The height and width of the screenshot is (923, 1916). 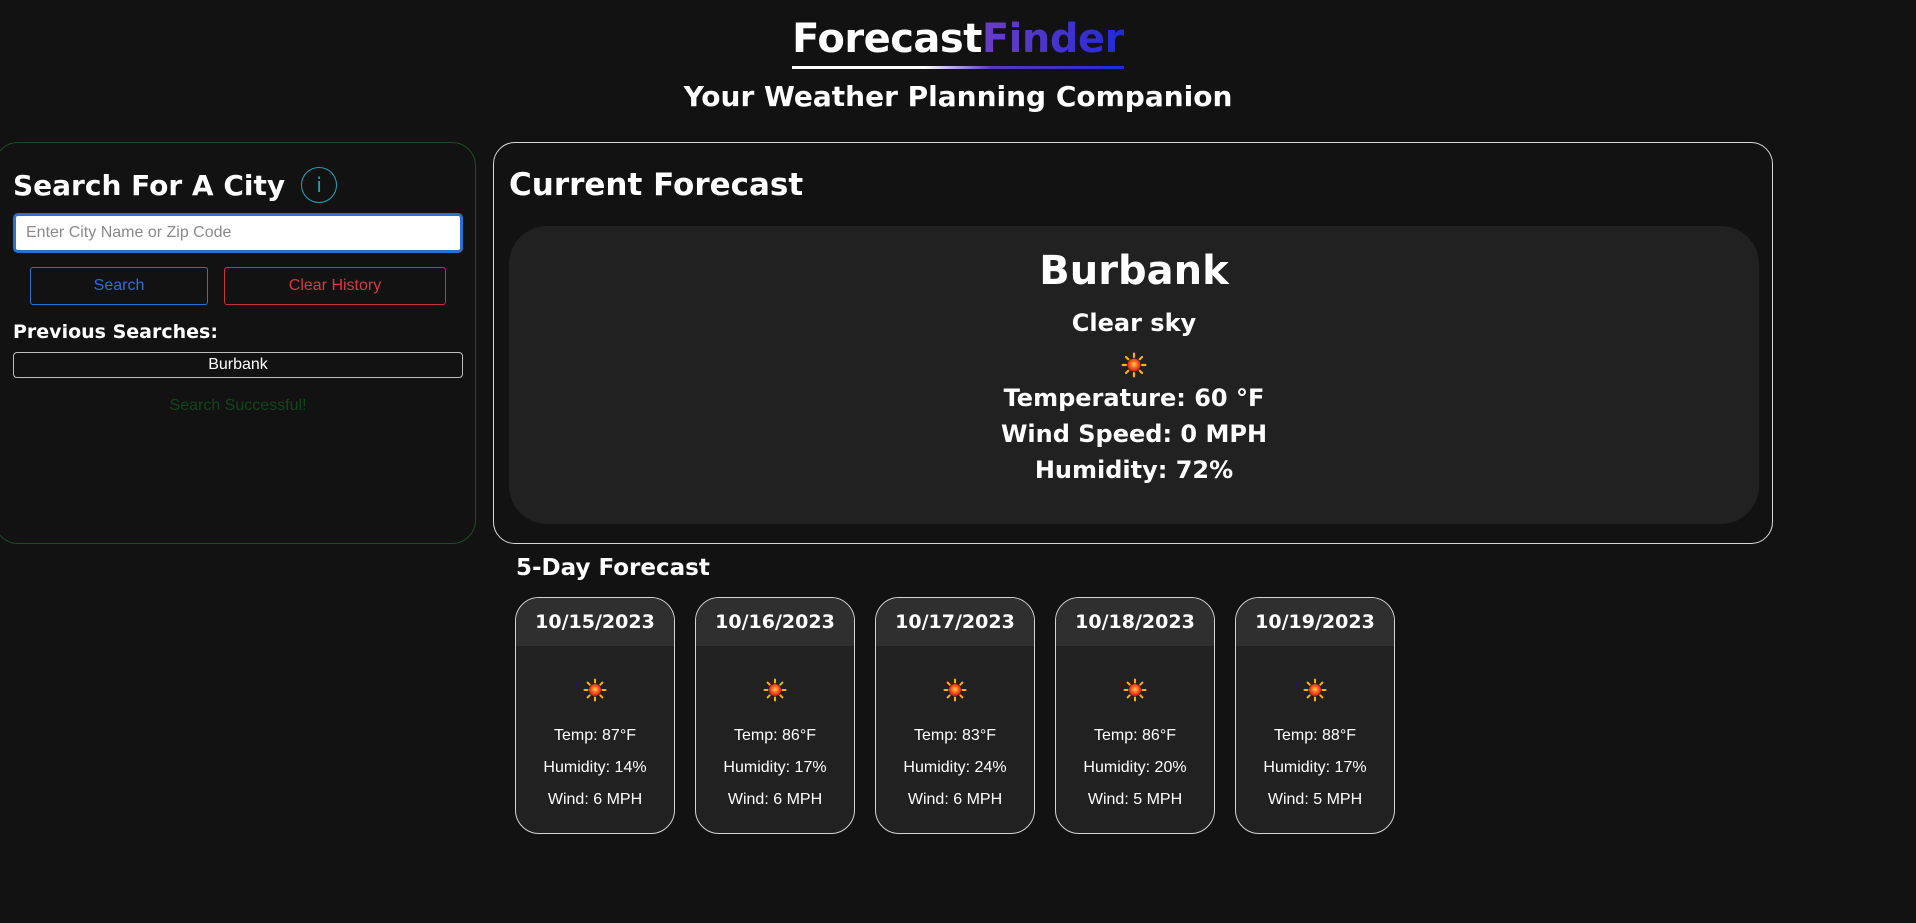 What do you see at coordinates (119, 286) in the screenshot?
I see `search-button: Search` at bounding box center [119, 286].